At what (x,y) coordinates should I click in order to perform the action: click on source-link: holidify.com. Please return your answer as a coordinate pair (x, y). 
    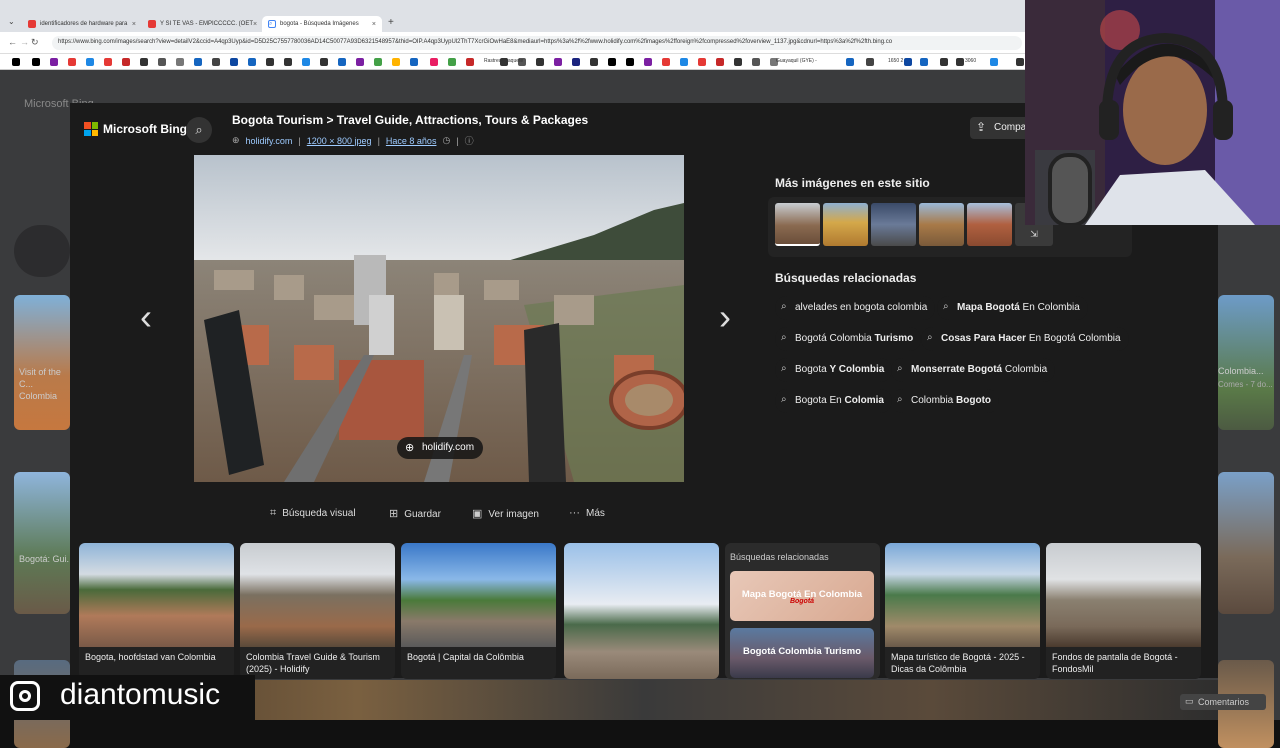
    Looking at the image, I should click on (269, 141).